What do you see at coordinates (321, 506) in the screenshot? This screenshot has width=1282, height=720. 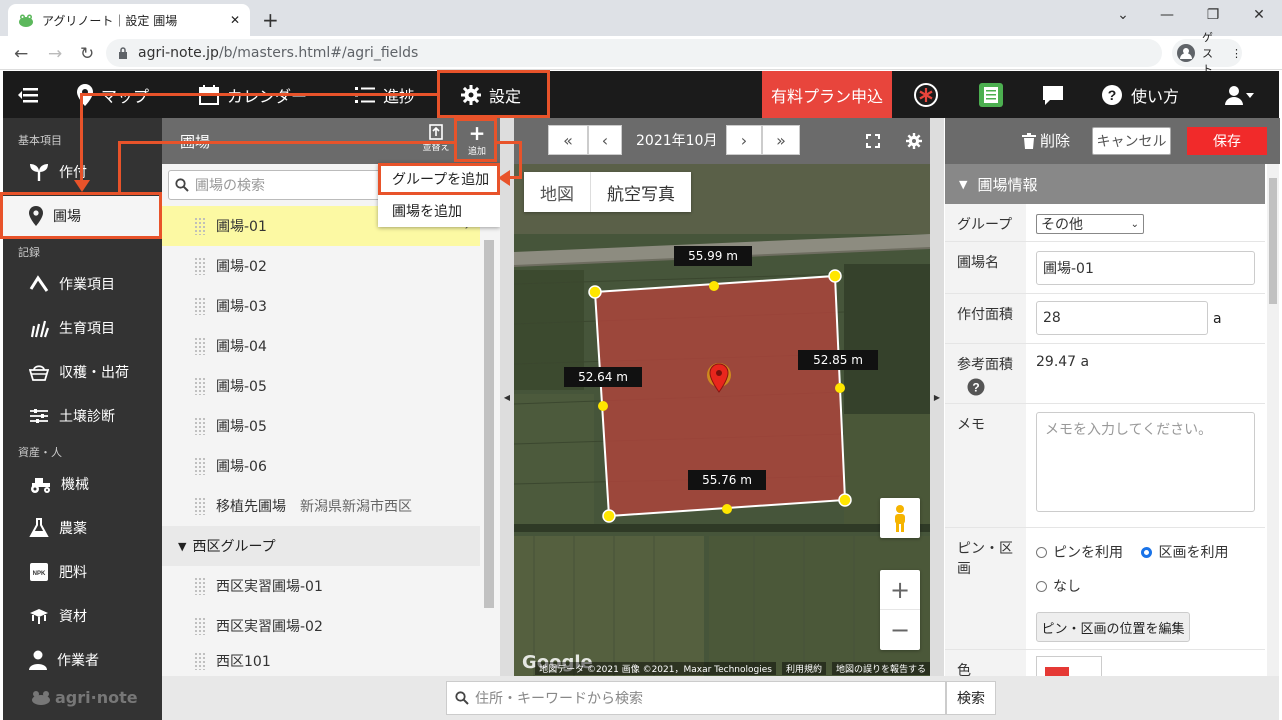 I see `field-row: 移植先圃場 新潟県新潟市西区` at bounding box center [321, 506].